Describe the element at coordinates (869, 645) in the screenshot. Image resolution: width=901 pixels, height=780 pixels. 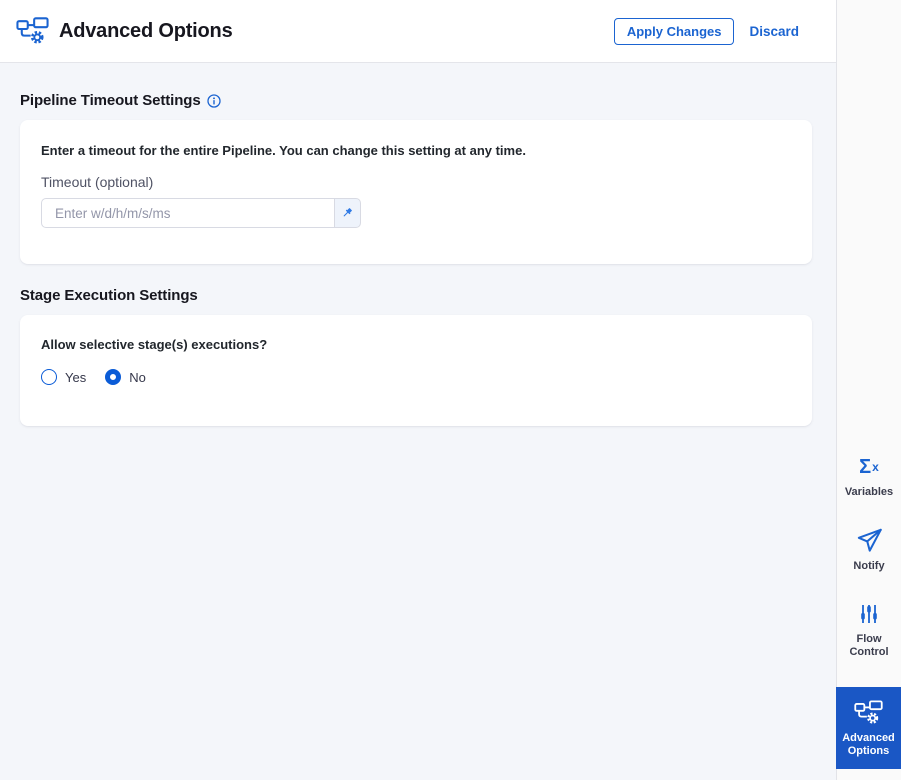
I see `toolbar-item-label: Flow Control` at that location.